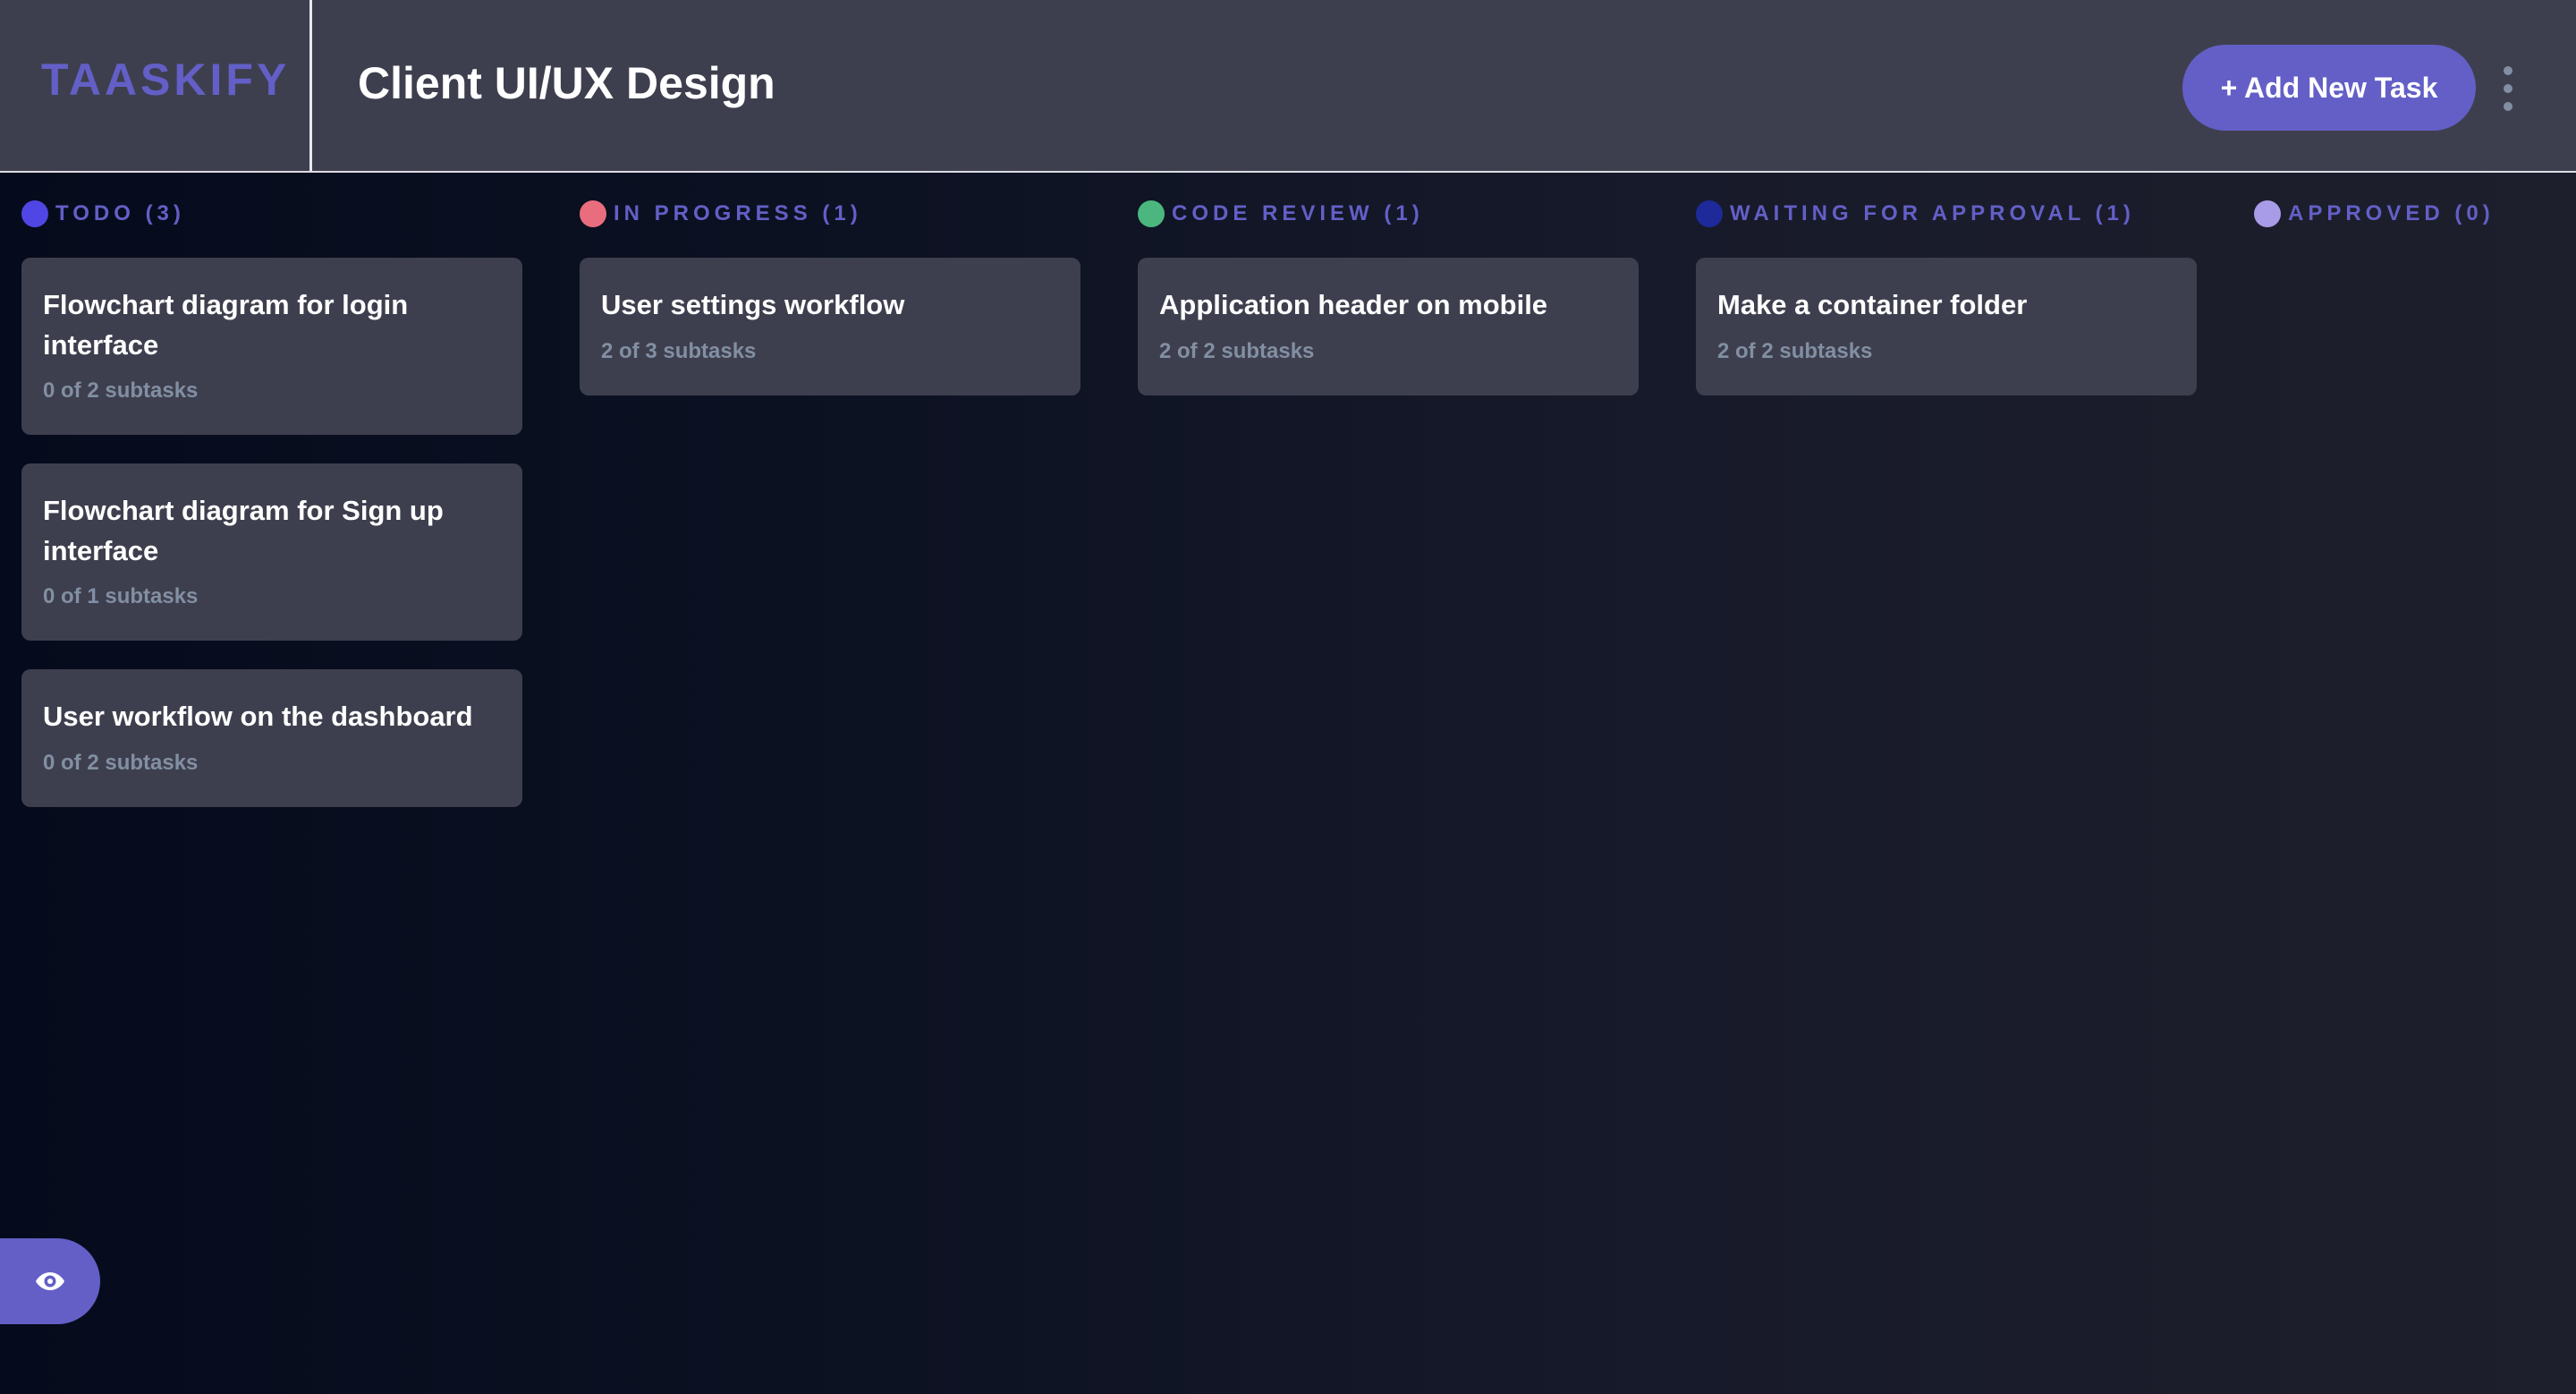 This screenshot has height=1394, width=2576. I want to click on column-title: IN PROGRESS (1), so click(738, 213).